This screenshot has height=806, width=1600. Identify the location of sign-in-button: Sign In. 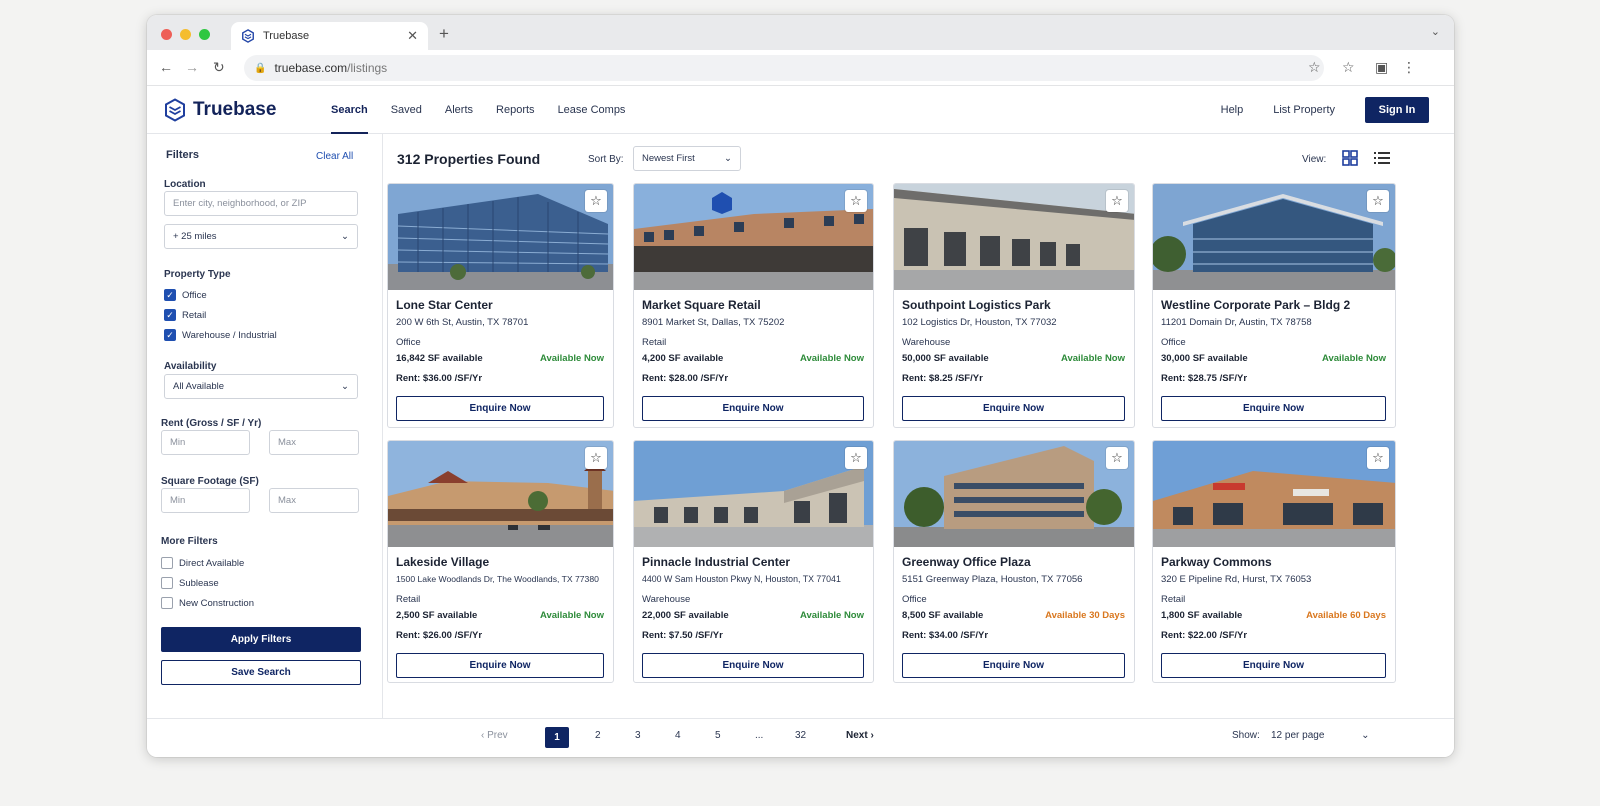
(1397, 110).